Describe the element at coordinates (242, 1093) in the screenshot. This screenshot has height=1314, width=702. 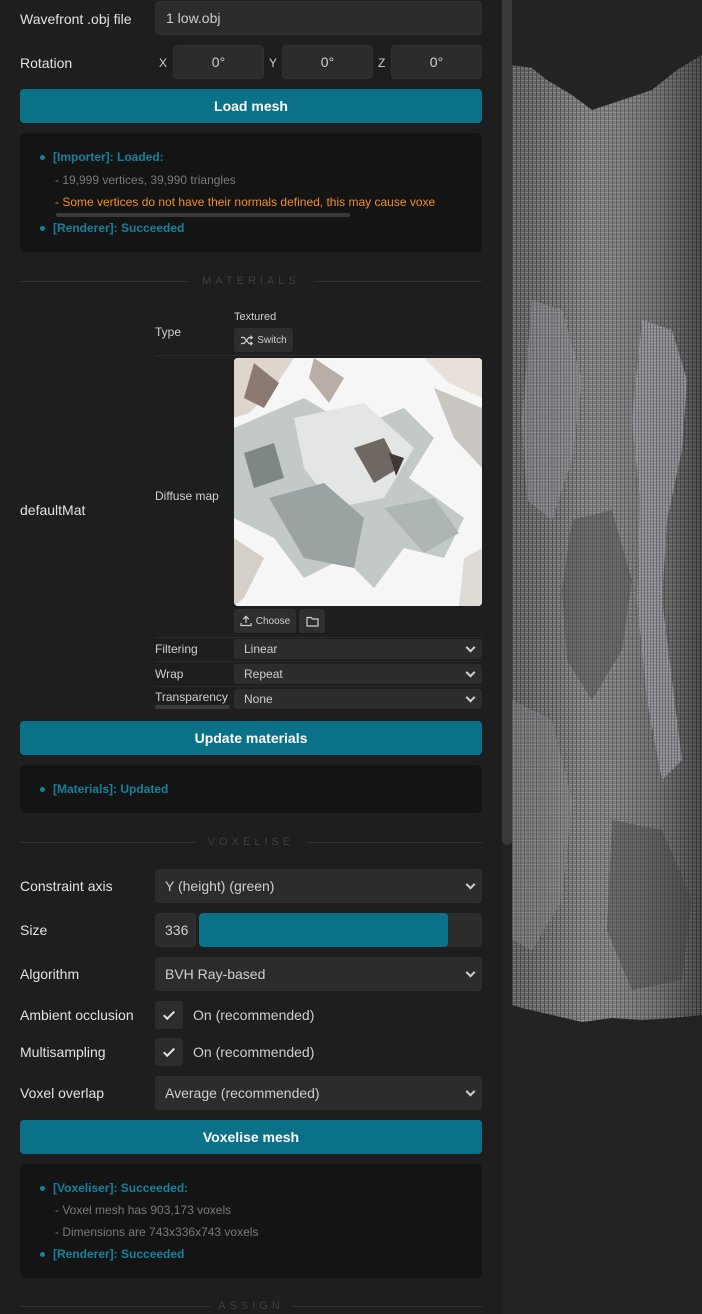
I see `voxel-overlap-value: Average (recommended)` at that location.